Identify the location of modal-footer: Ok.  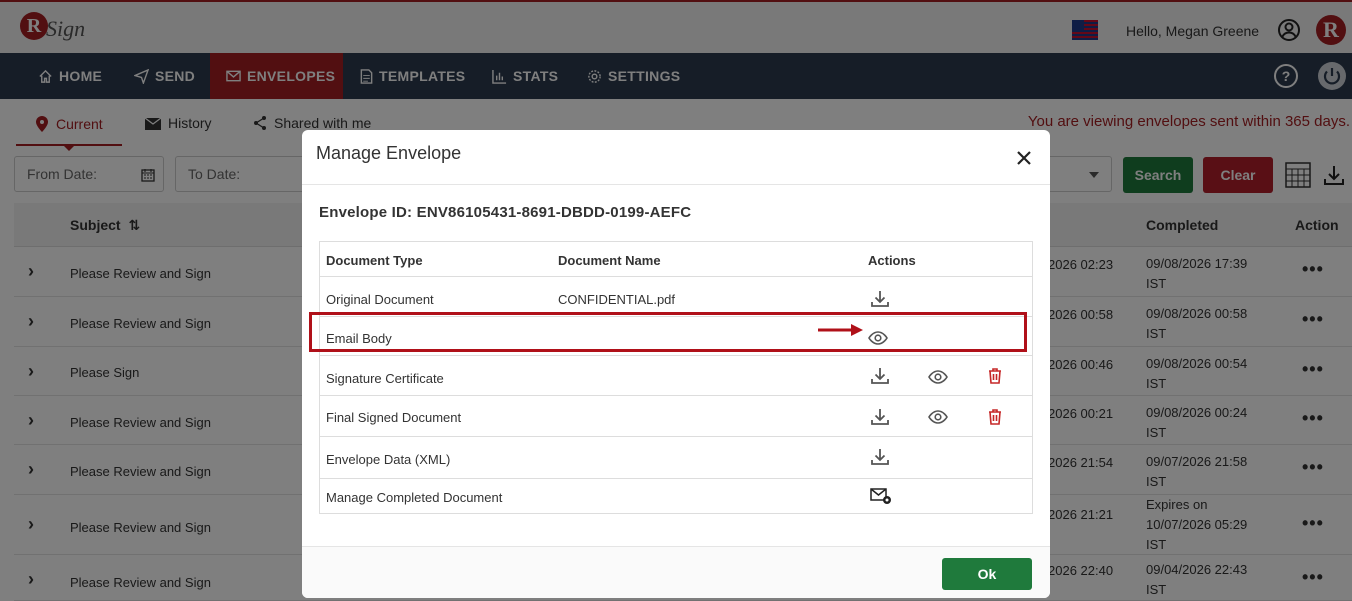
(676, 572).